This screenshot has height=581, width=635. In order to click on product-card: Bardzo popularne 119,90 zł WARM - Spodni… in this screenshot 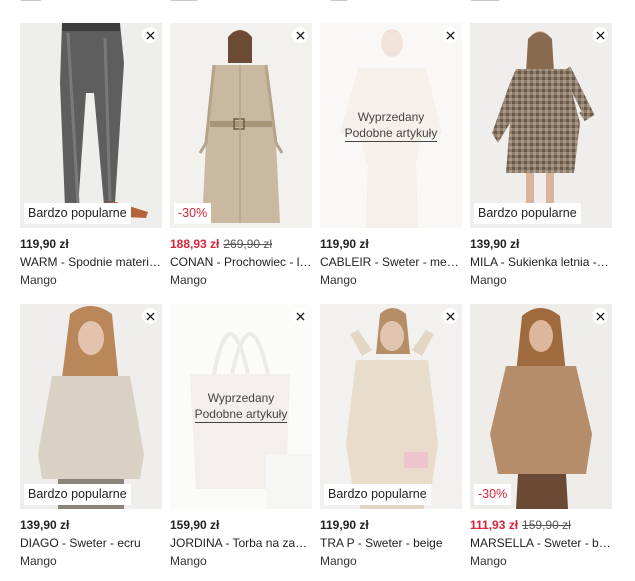, I will do `click(91, 159)`.